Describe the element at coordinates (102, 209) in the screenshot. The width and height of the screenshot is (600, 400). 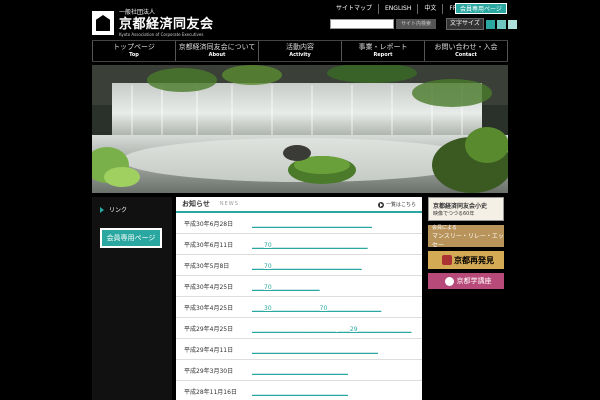
I see `arrow-right-icon` at that location.